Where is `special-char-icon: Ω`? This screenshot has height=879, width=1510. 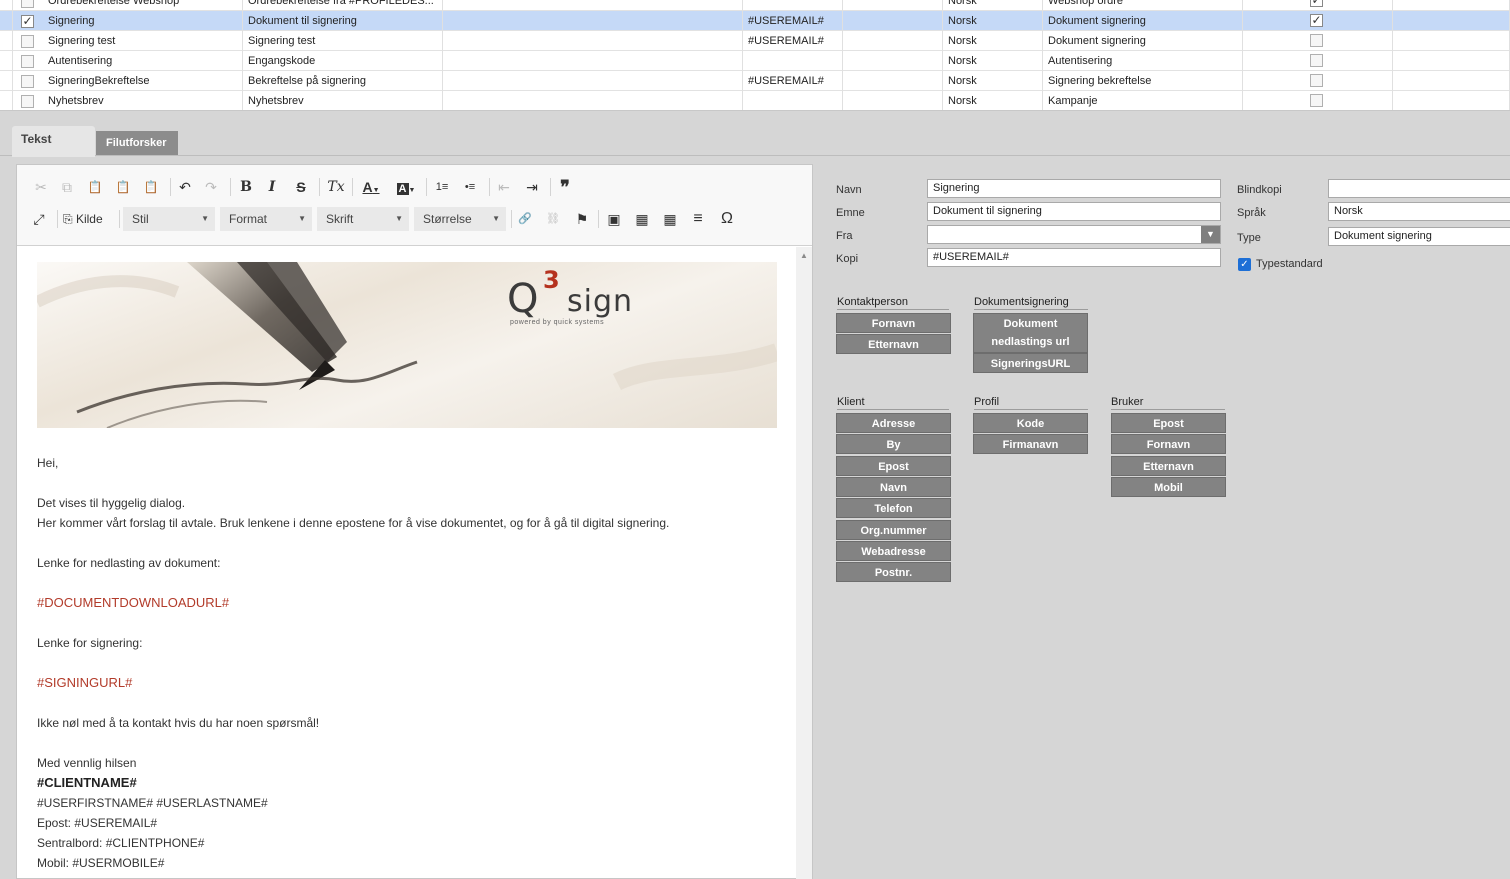 special-char-icon: Ω is located at coordinates (727, 219).